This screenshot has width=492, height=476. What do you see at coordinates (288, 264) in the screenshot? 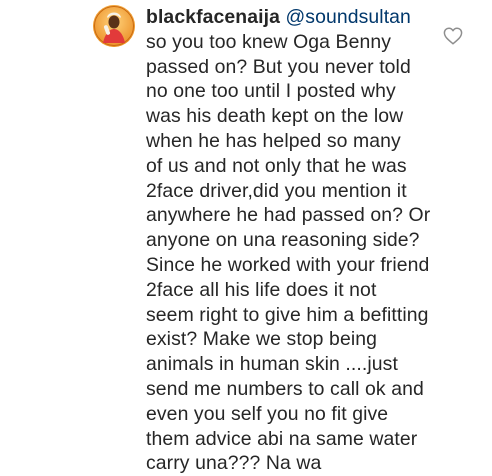
I see `comment-text-line: Since he worked with your friend` at bounding box center [288, 264].